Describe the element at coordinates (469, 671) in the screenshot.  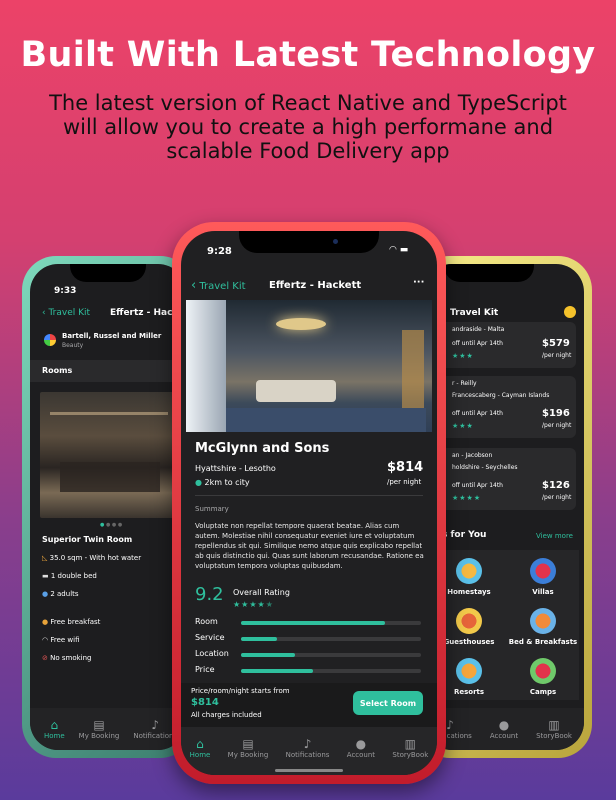
I see `resort-icon` at that location.